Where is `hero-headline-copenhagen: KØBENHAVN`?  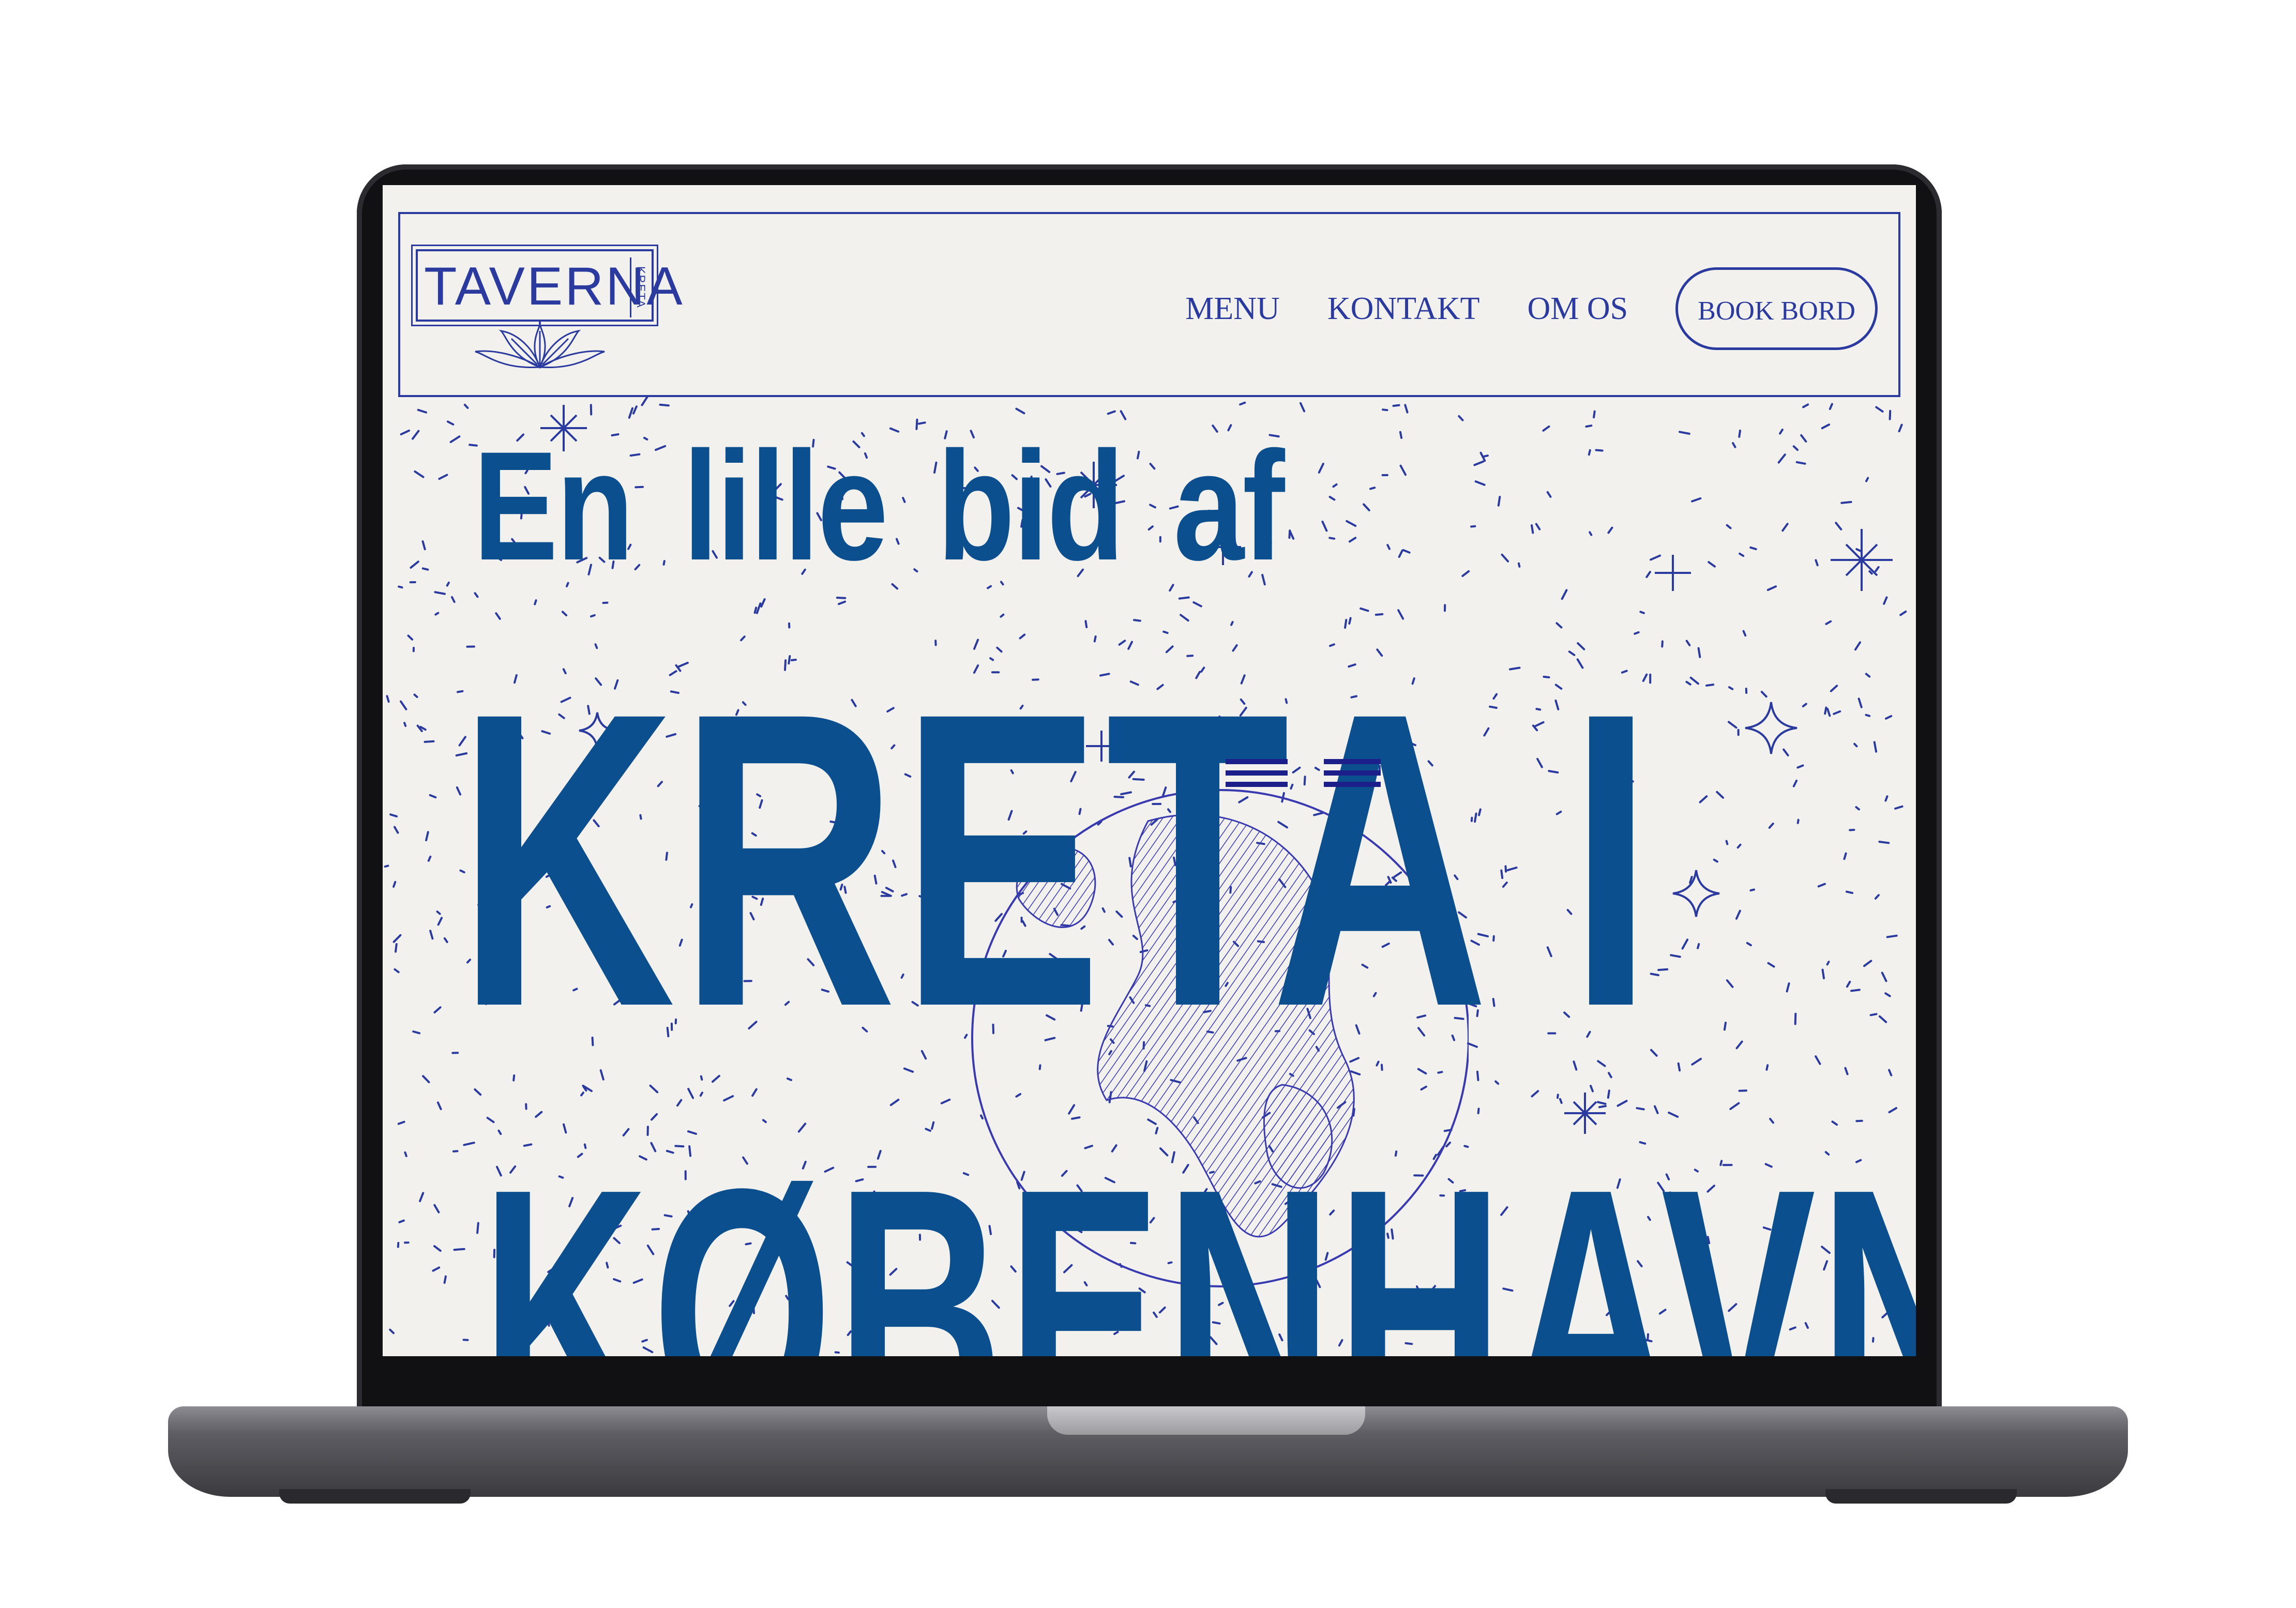 hero-headline-copenhagen: KØBENHAVN is located at coordinates (1199, 1236).